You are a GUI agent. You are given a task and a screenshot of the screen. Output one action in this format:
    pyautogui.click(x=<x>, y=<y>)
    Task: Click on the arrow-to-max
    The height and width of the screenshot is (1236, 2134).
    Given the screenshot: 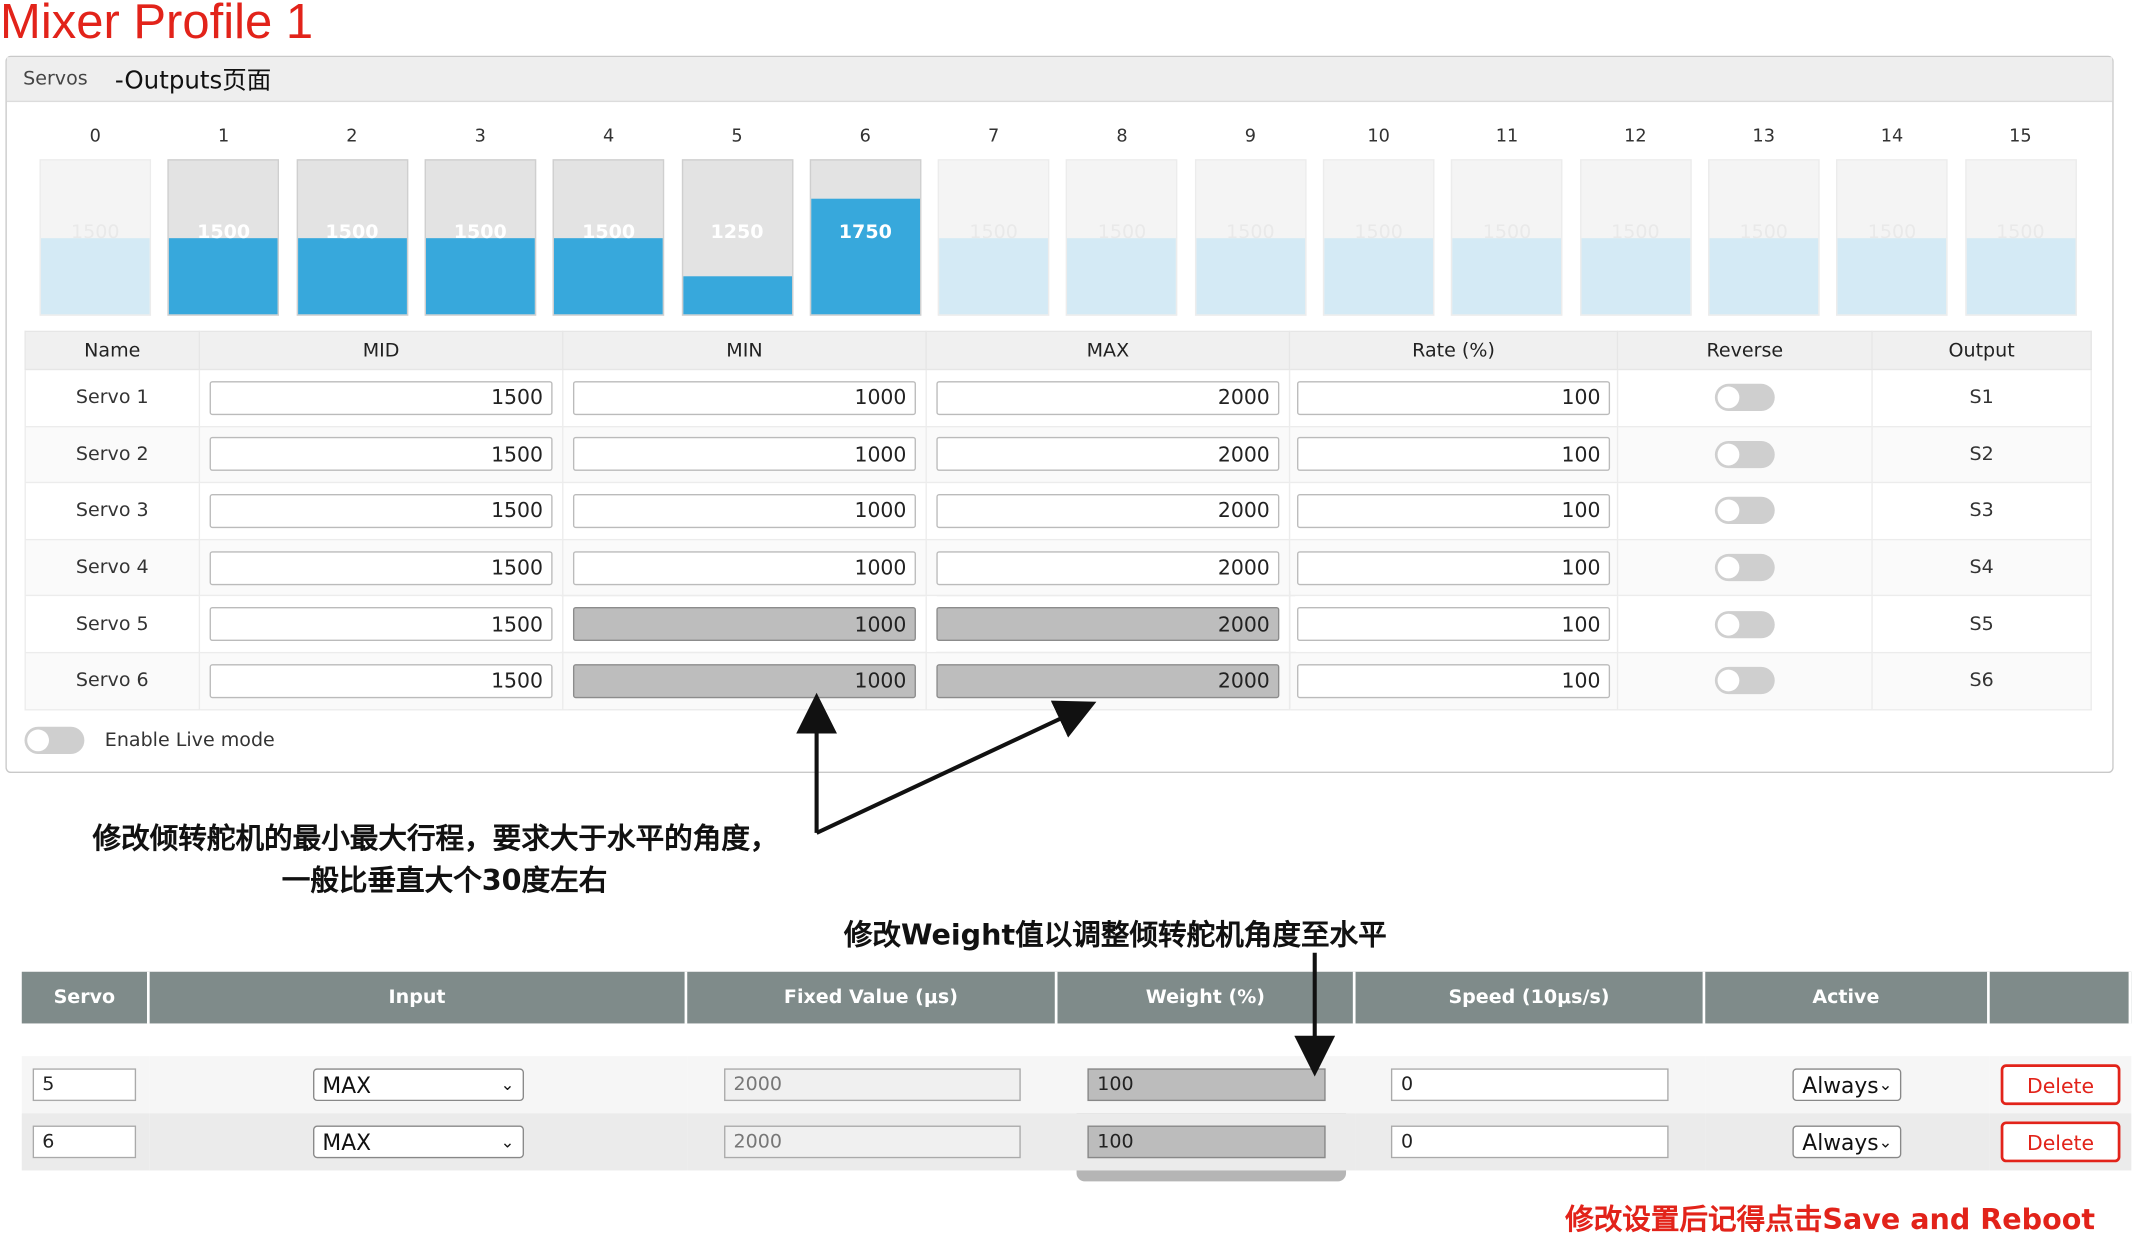 What is the action you would take?
    pyautogui.click(x=956, y=767)
    